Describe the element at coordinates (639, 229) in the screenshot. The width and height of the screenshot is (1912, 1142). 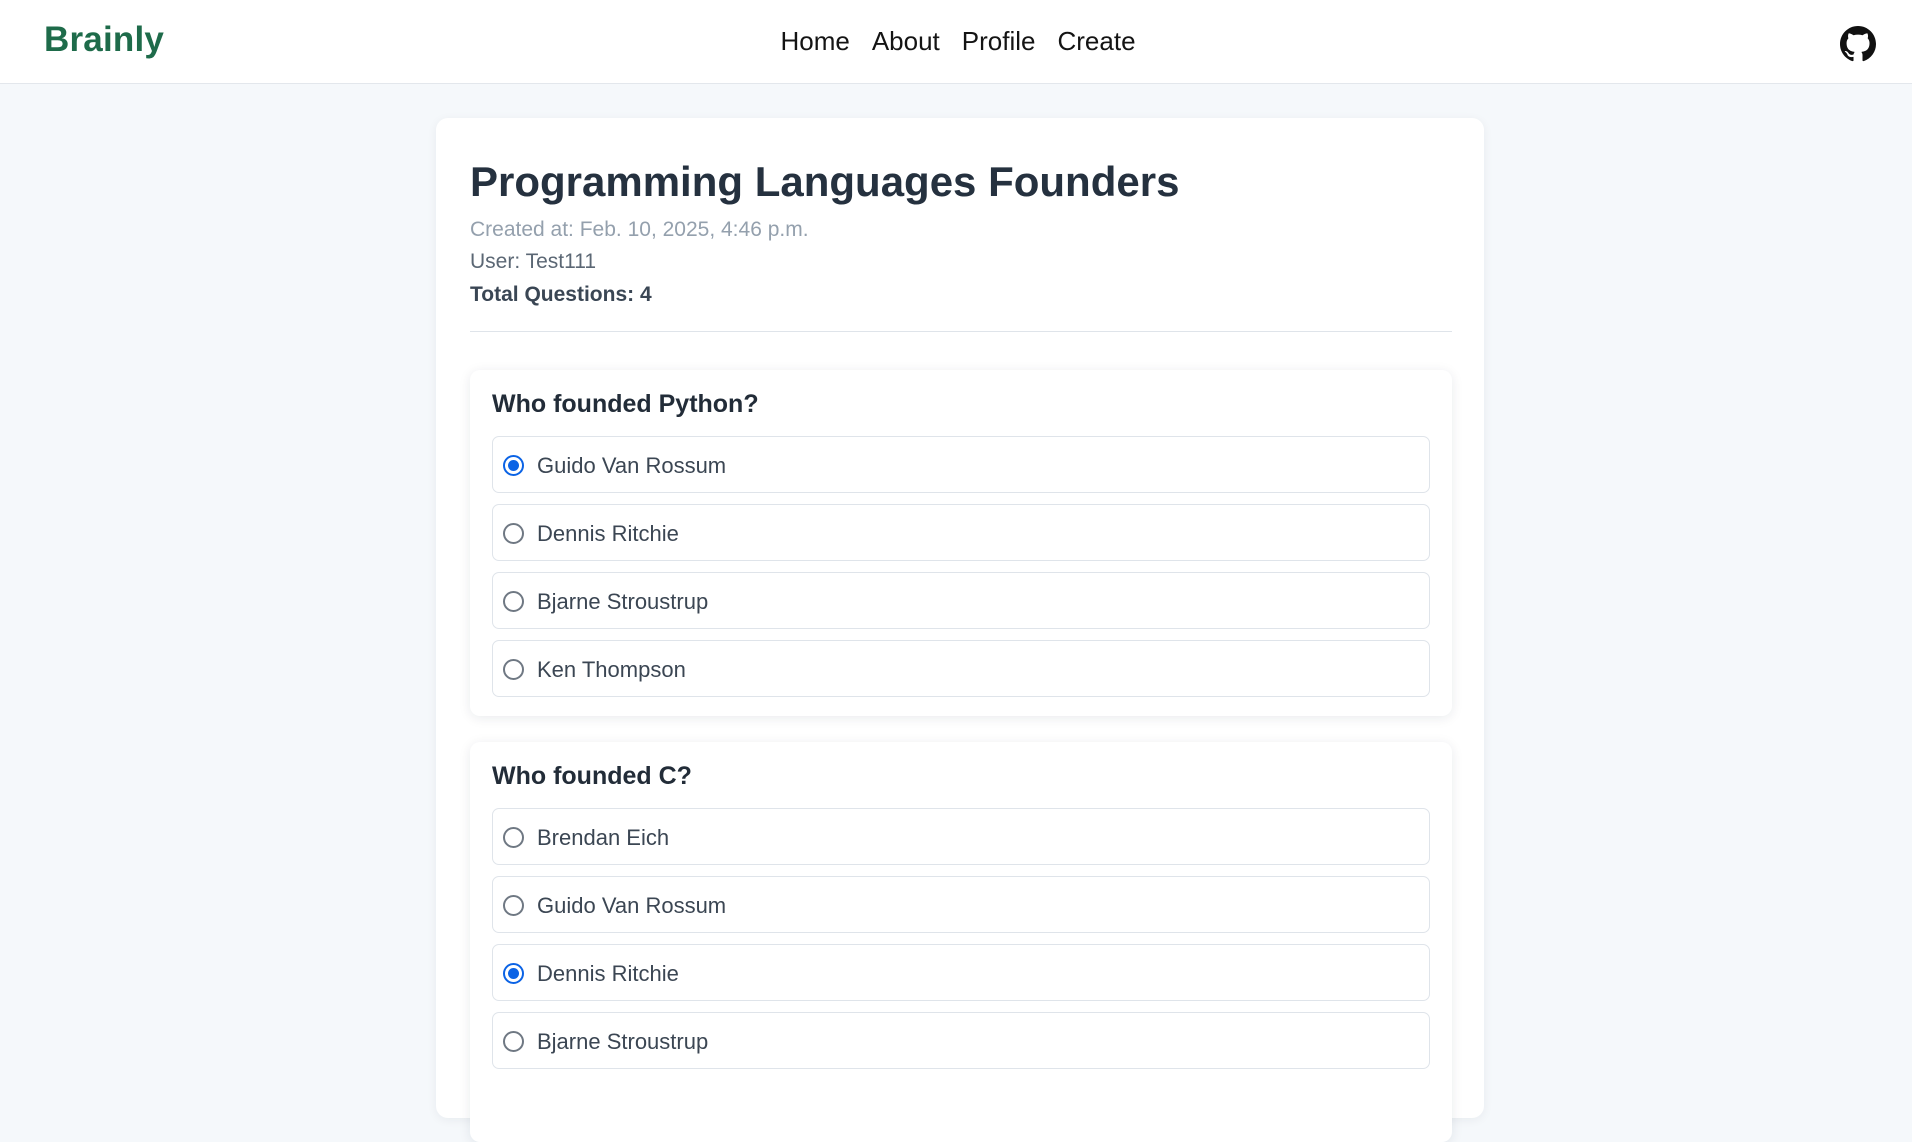
I see `created-at: Created at: Feb. 10, 2025, 4:46 p.m.` at that location.